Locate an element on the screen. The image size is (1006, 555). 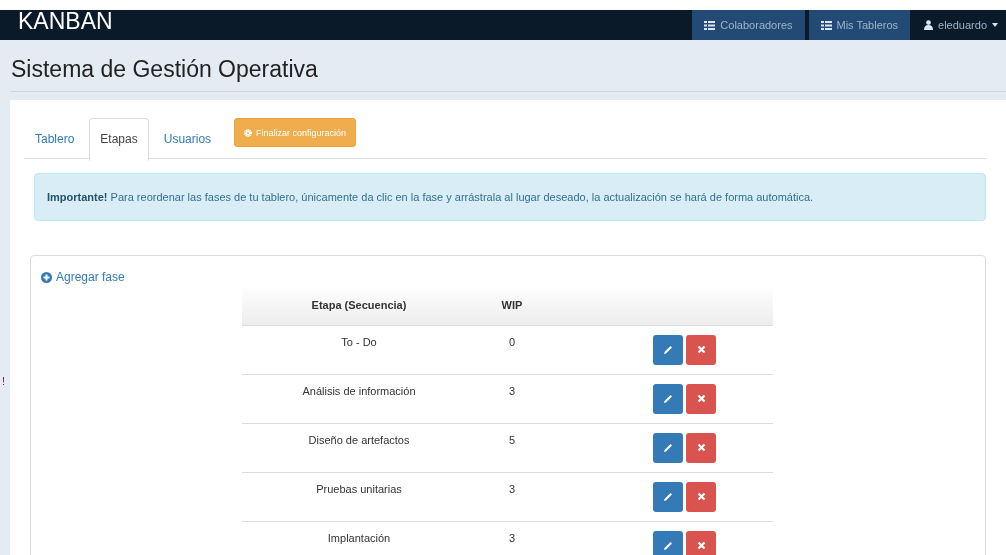
tab: Etapas is located at coordinates (119, 139).